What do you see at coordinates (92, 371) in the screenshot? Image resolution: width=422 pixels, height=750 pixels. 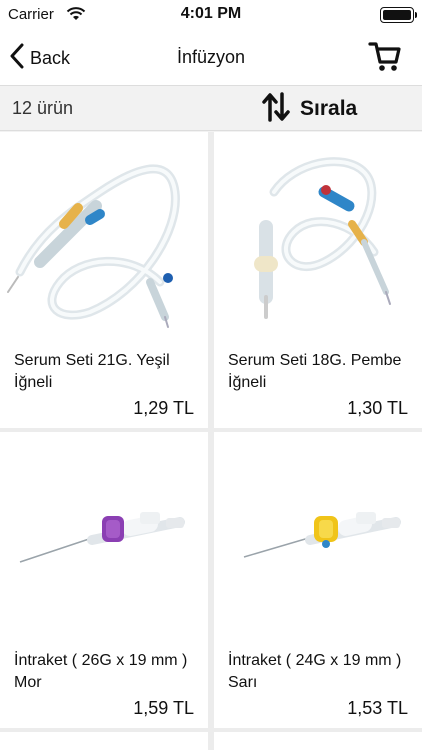 I see `product-name: Serum Seti 21G. Yeşil İğneli` at bounding box center [92, 371].